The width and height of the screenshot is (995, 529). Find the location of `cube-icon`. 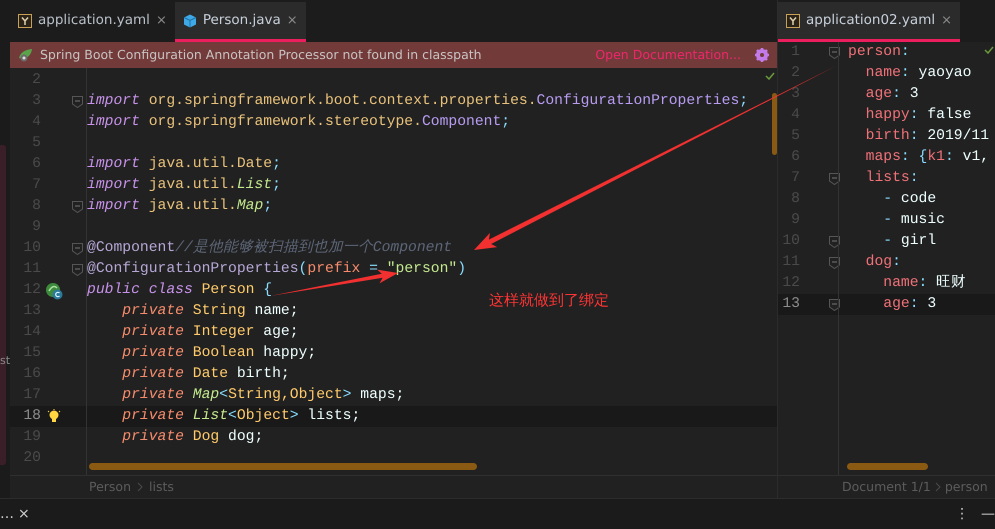

cube-icon is located at coordinates (189, 21).